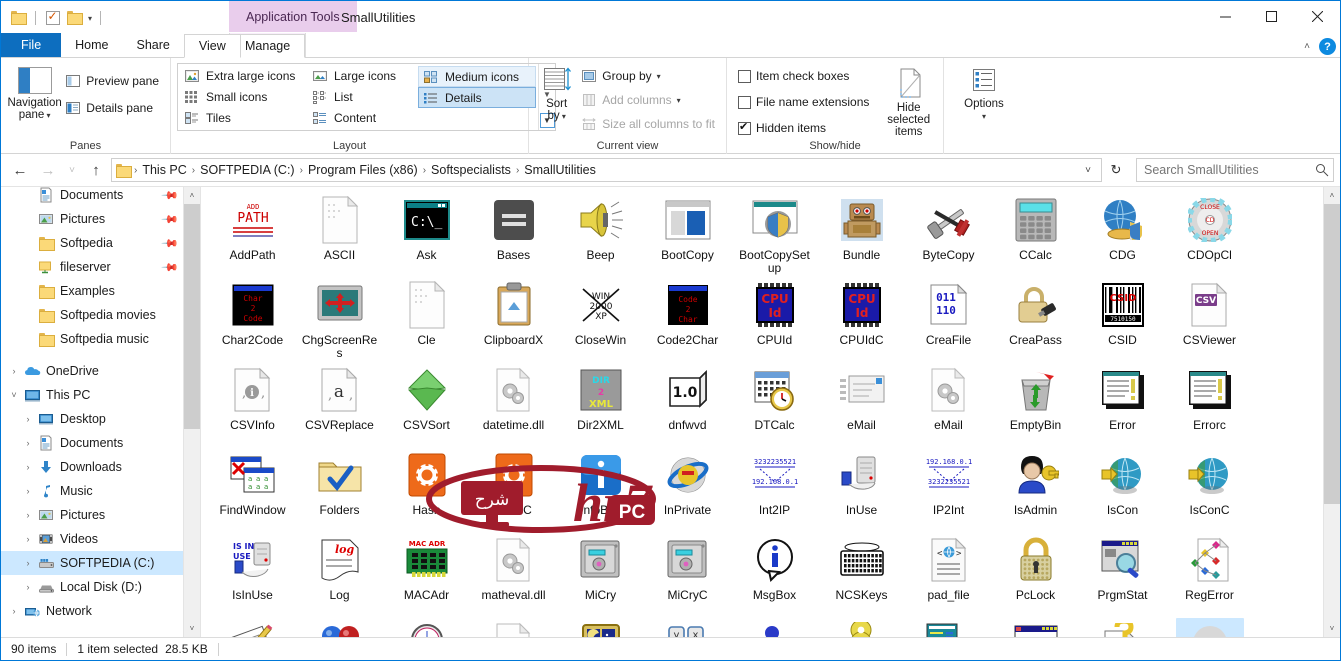 The height and width of the screenshot is (661, 1341). Describe the element at coordinates (948, 573) in the screenshot. I see `file-item: < > pad_file` at that location.